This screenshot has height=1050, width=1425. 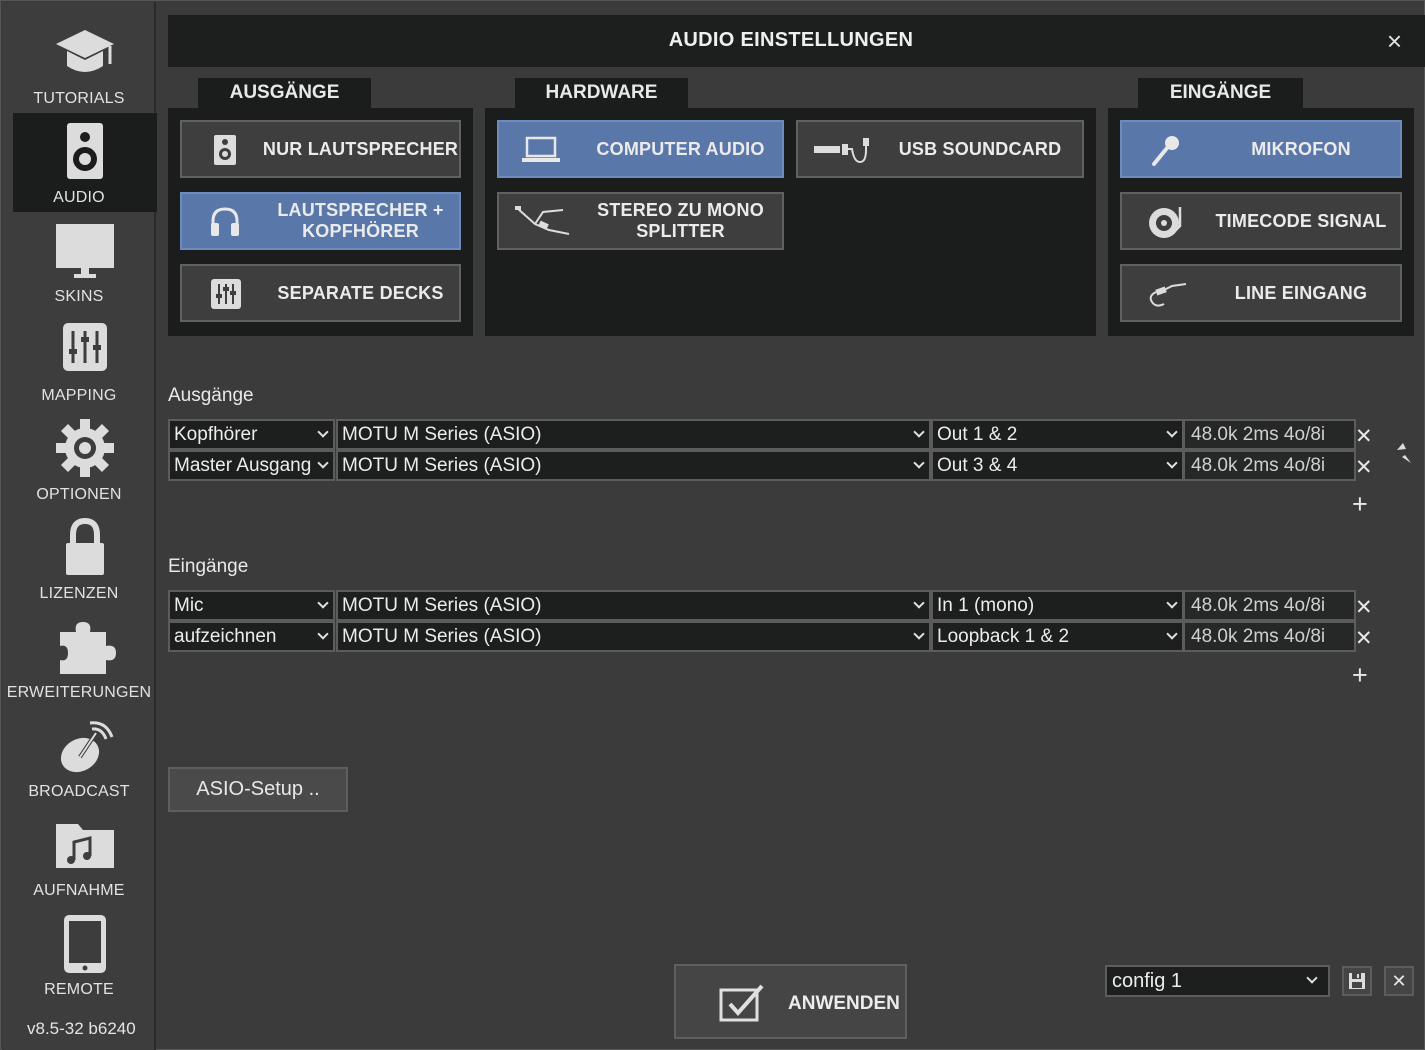 I want to click on outputs-section-label: Ausgänge, so click(x=211, y=395).